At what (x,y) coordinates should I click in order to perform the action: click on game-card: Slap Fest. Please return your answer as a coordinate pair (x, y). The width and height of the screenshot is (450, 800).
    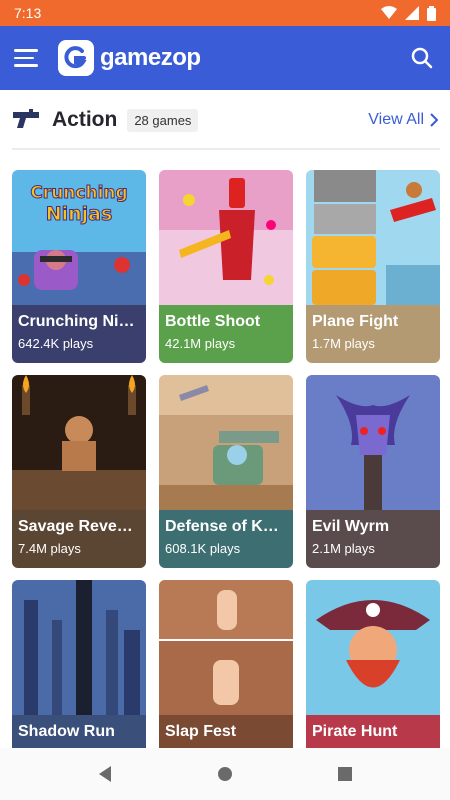
    Looking at the image, I should click on (226, 676).